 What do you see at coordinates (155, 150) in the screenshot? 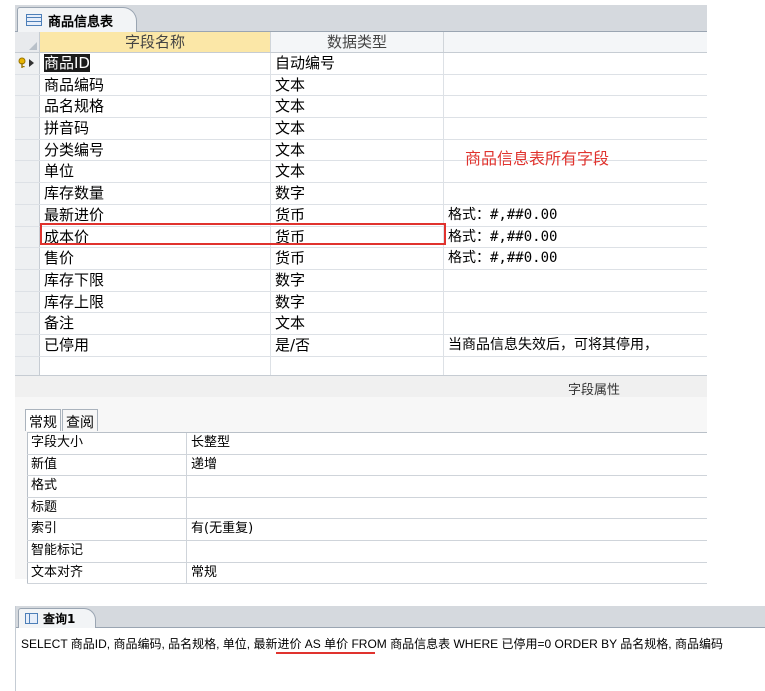
I see `field-name-cell: 分类编号` at bounding box center [155, 150].